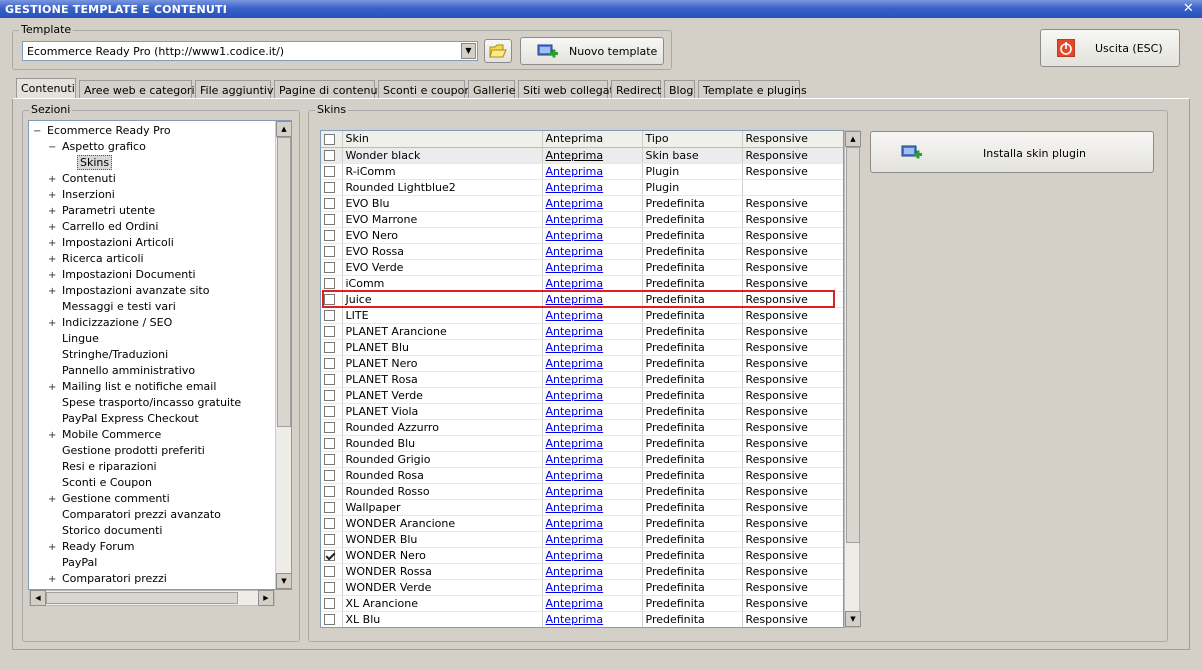 Image resolution: width=1202 pixels, height=670 pixels. I want to click on tree-item: + Contenuti, so click(82, 180).